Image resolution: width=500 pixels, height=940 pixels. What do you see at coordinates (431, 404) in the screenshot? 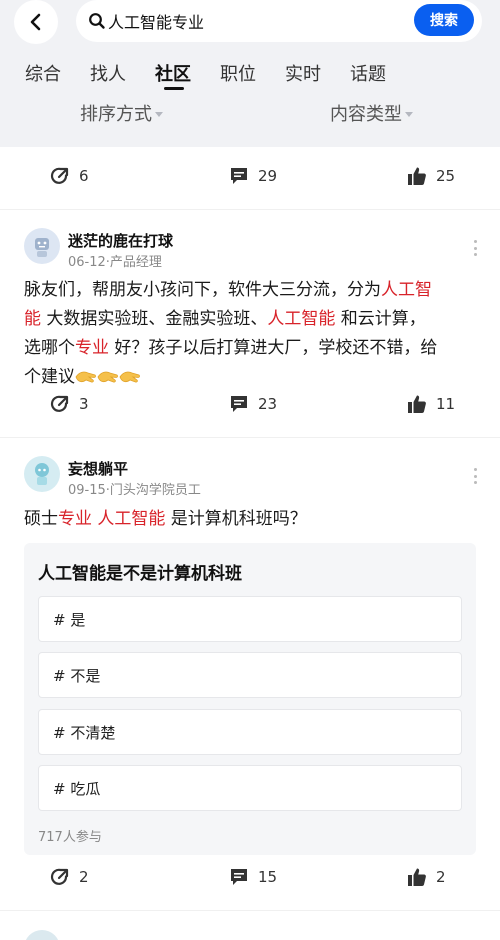
I see `like-button: 11` at bounding box center [431, 404].